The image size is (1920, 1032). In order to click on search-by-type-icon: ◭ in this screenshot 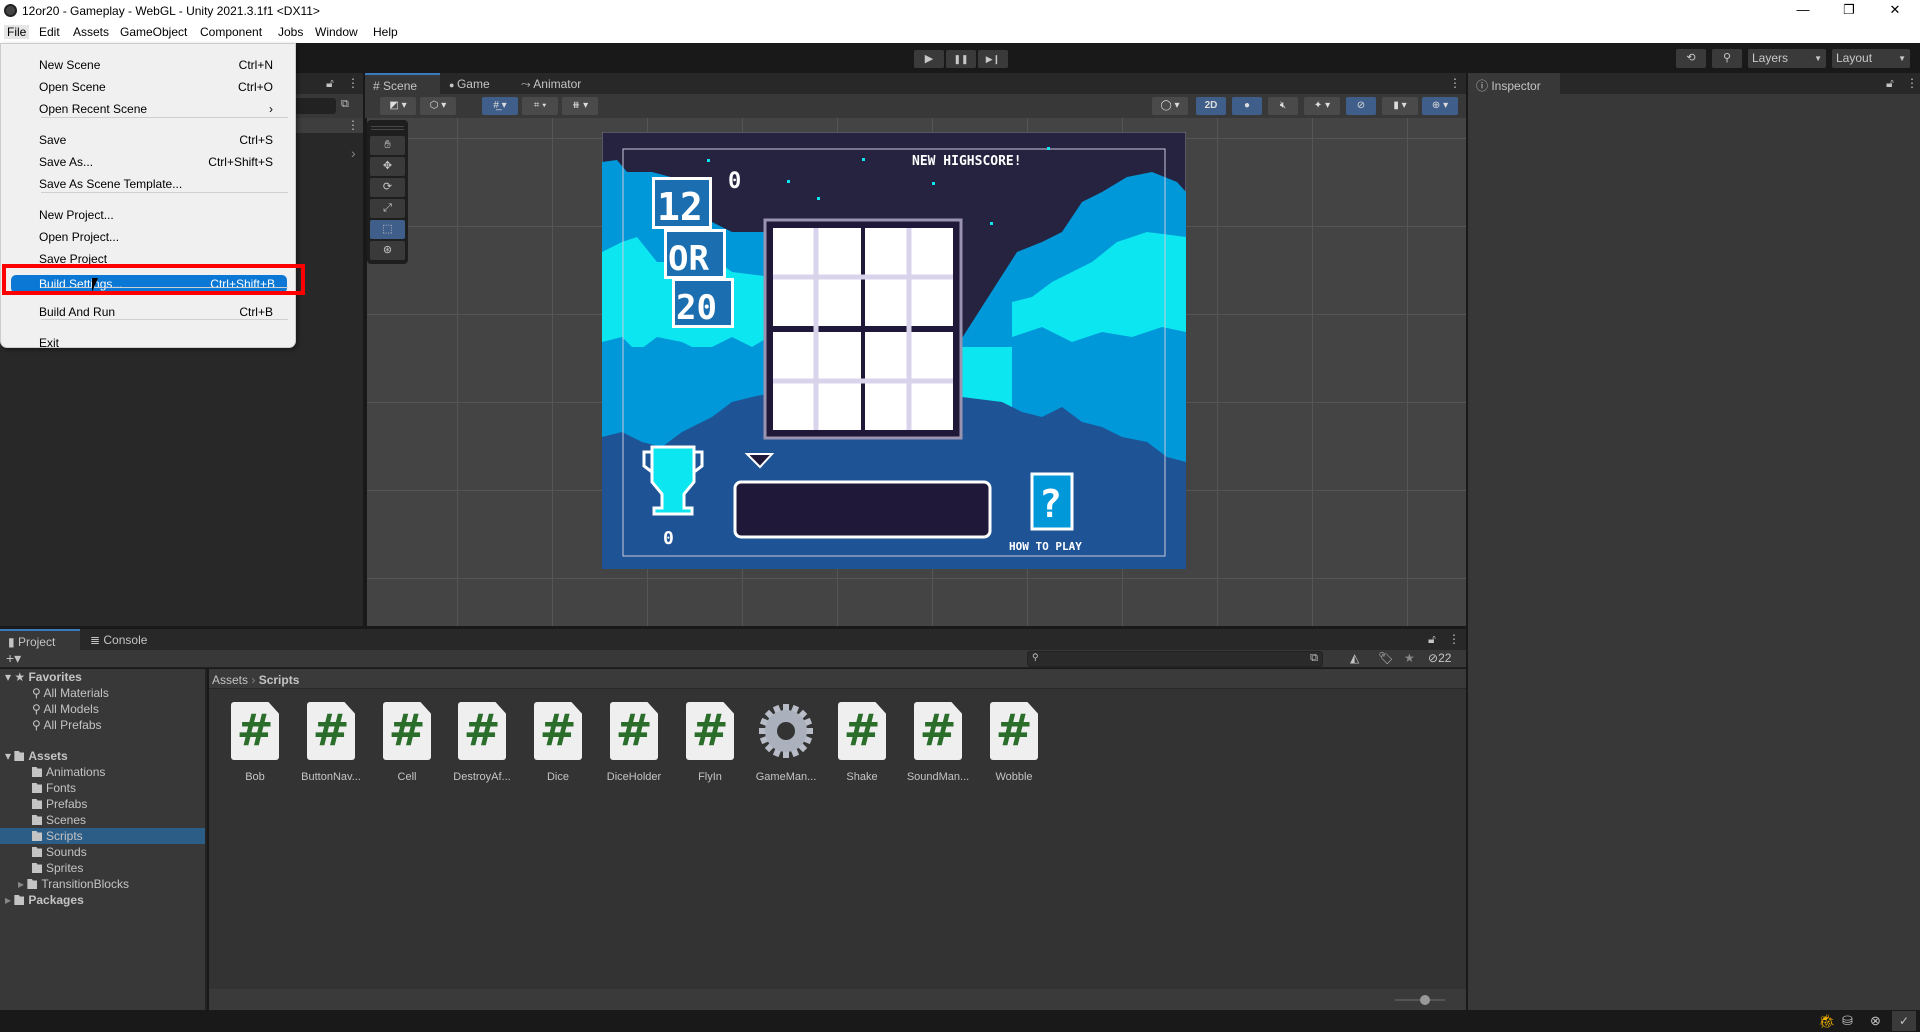, I will do `click(1354, 658)`.